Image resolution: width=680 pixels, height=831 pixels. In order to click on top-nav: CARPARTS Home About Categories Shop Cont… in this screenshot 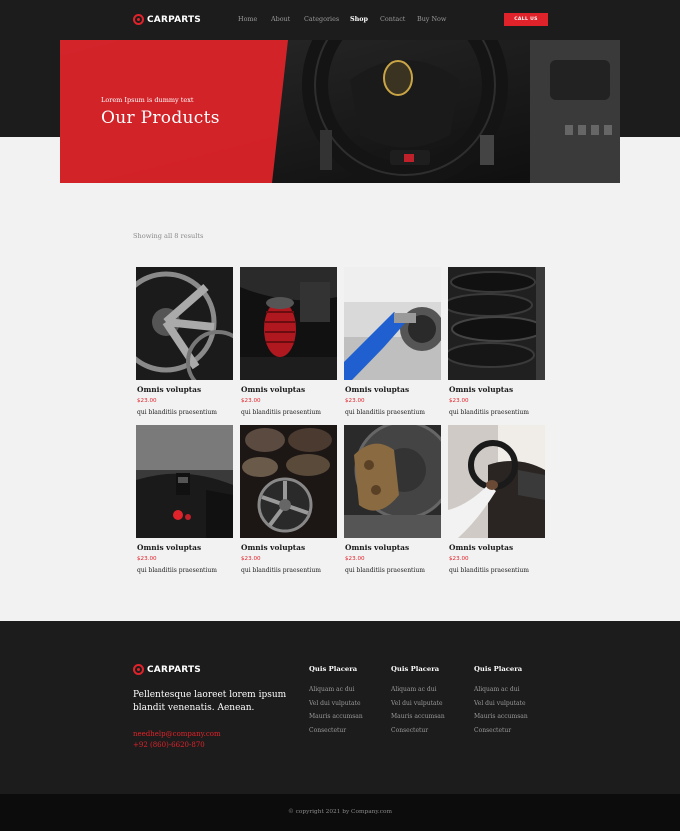, I will do `click(340, 20)`.